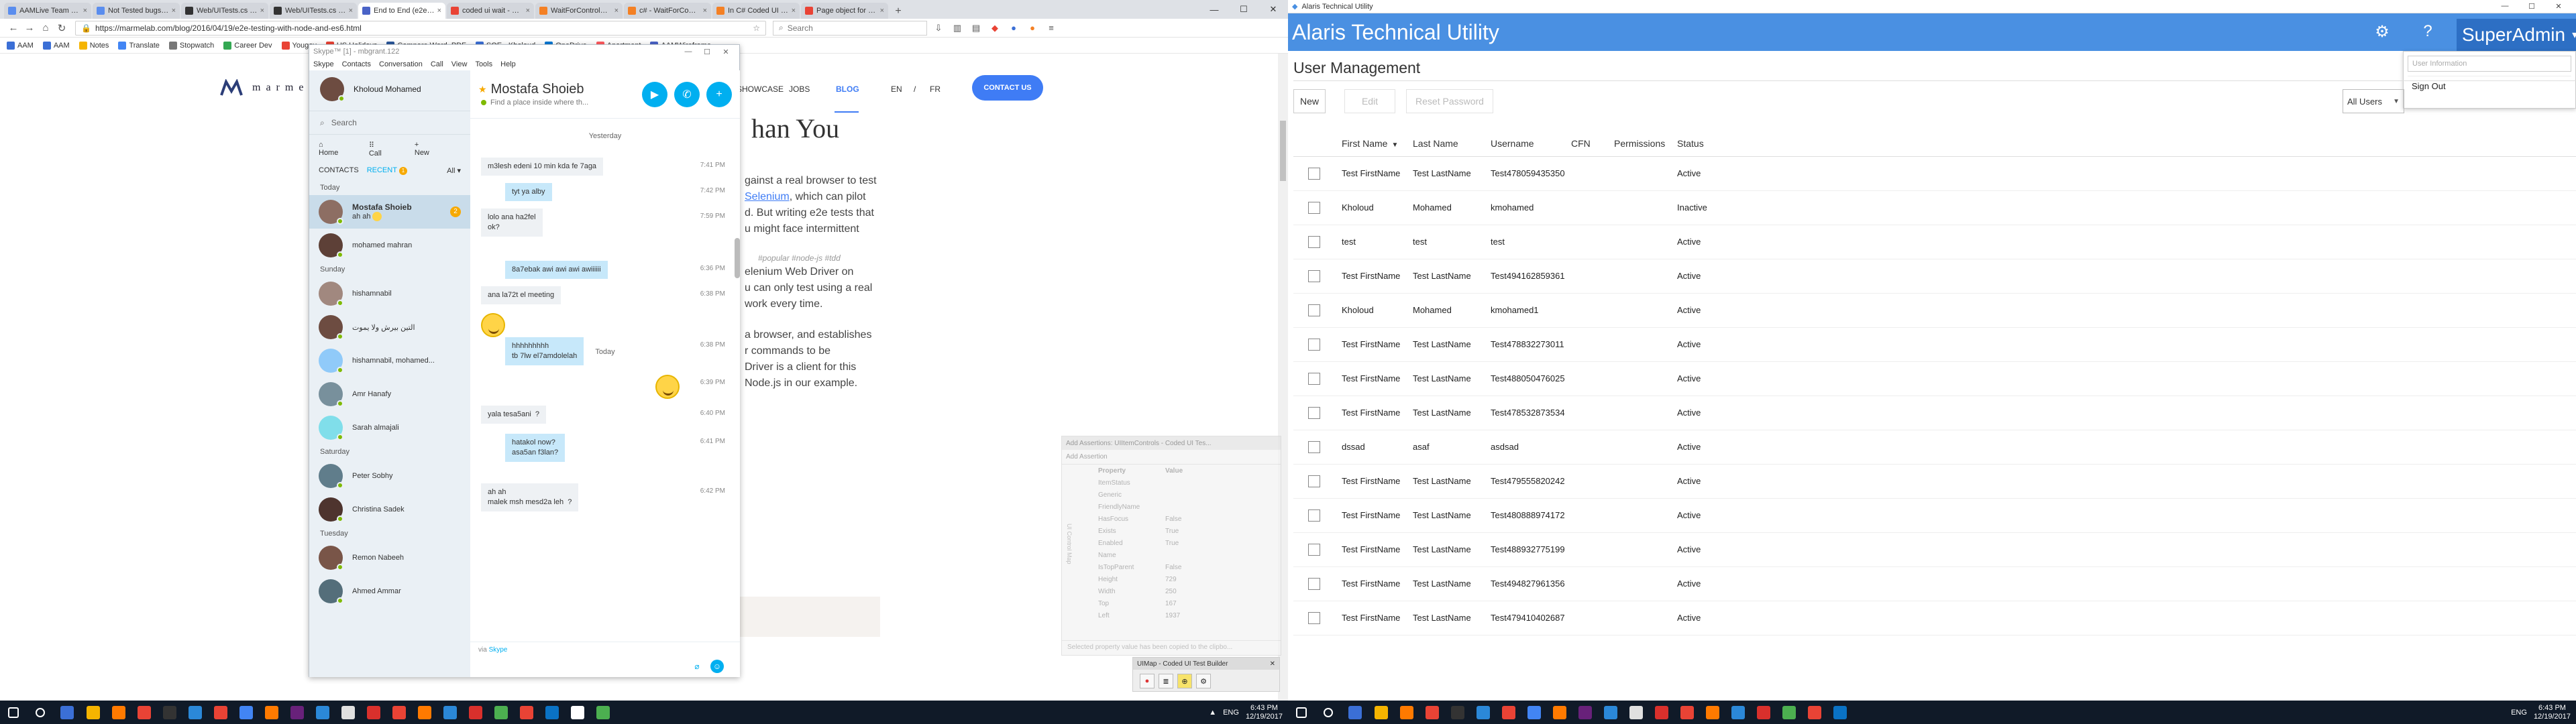 Image resolution: width=2576 pixels, height=724 pixels. Describe the element at coordinates (47, 11) in the screenshot. I see `browser-tab: AAMLive Team Spri ×` at that location.